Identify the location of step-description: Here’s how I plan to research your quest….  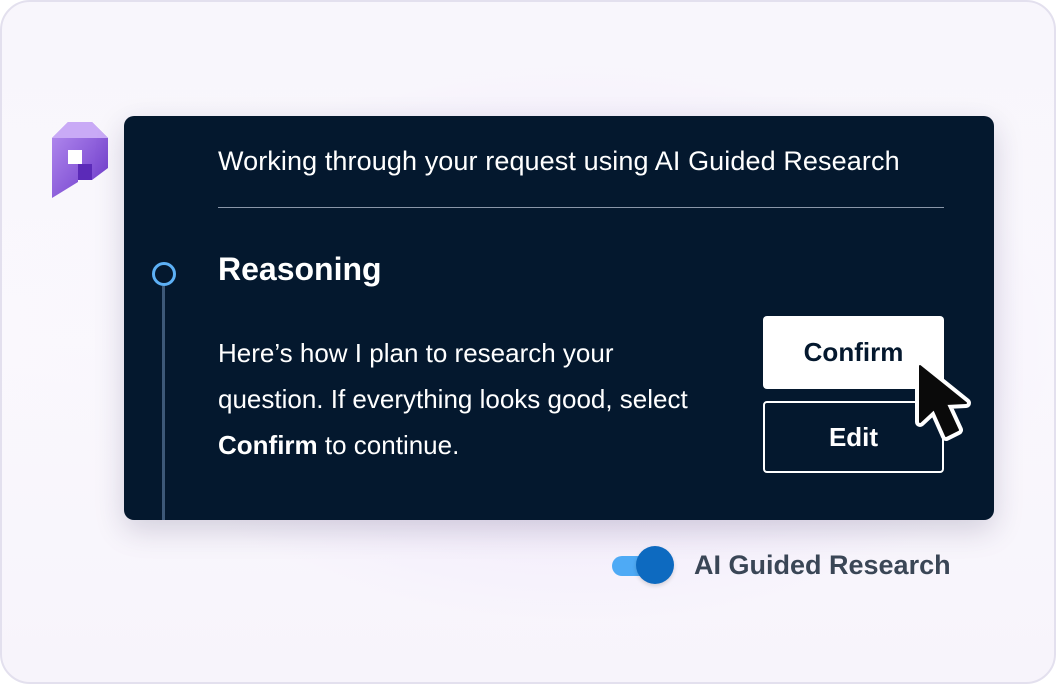
(453, 399).